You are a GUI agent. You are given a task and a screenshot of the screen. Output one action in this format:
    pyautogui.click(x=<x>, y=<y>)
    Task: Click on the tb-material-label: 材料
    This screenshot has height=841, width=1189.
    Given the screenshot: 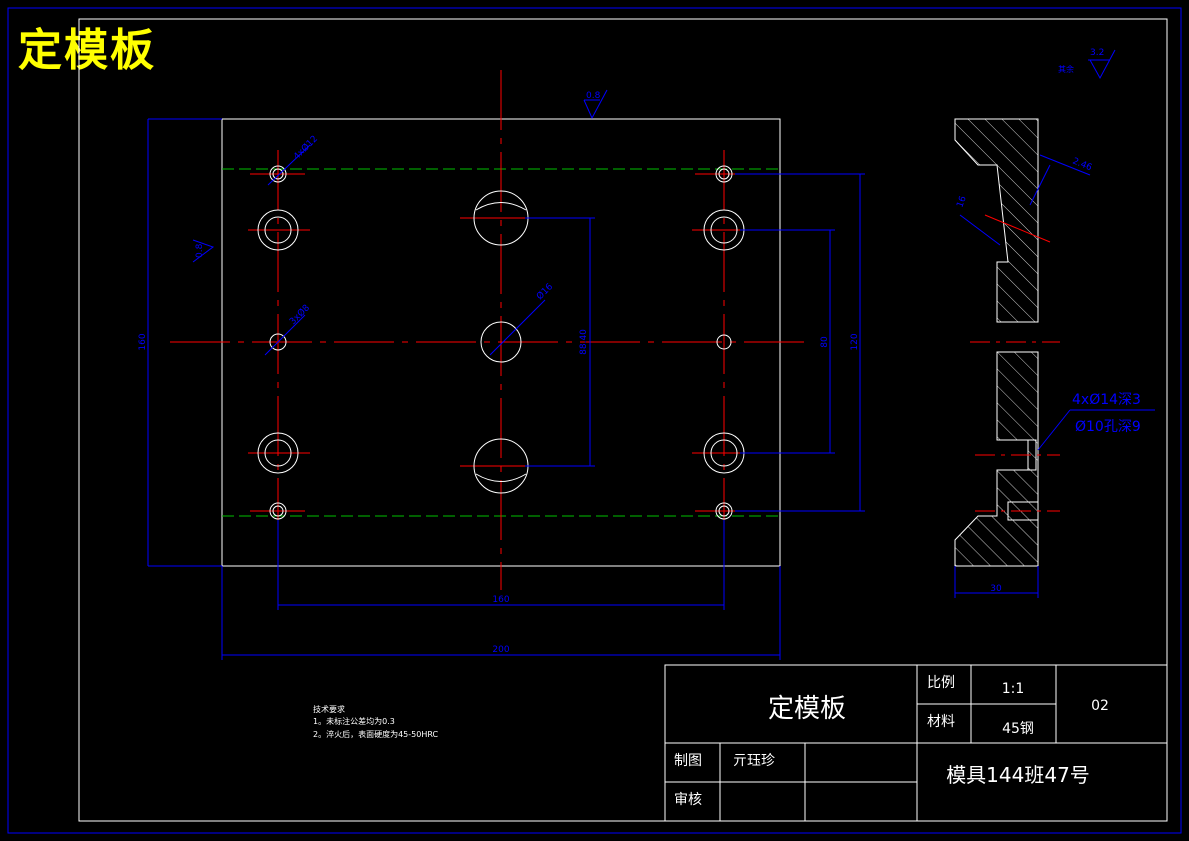 What is the action you would take?
    pyautogui.click(x=941, y=722)
    